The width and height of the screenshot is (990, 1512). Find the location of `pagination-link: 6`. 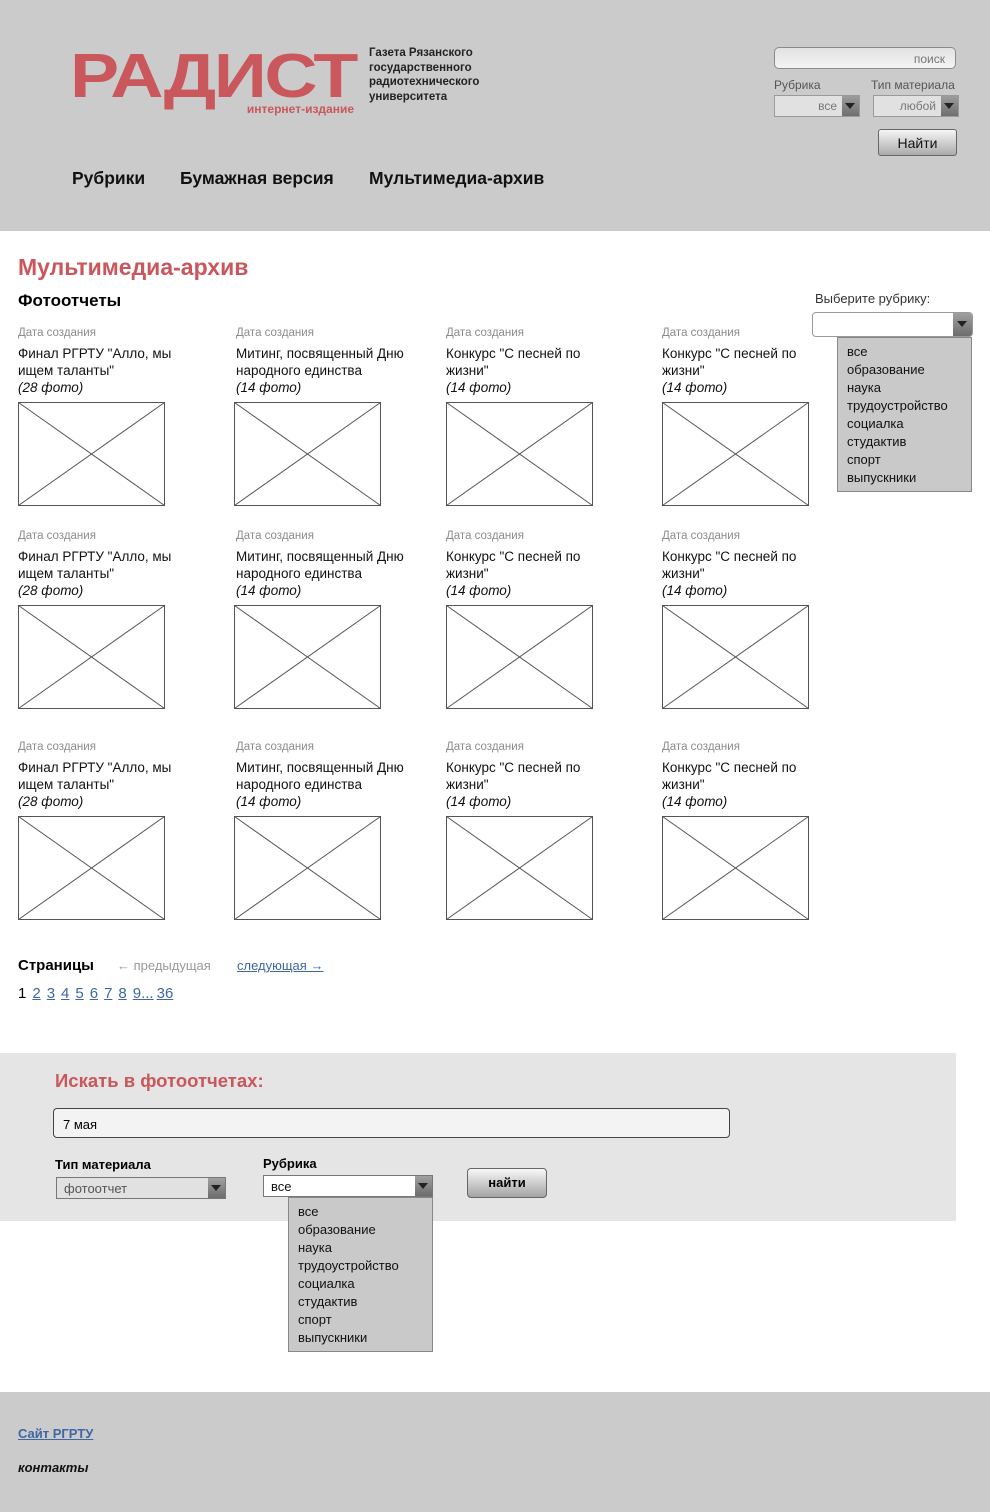

pagination-link: 6 is located at coordinates (94, 993).